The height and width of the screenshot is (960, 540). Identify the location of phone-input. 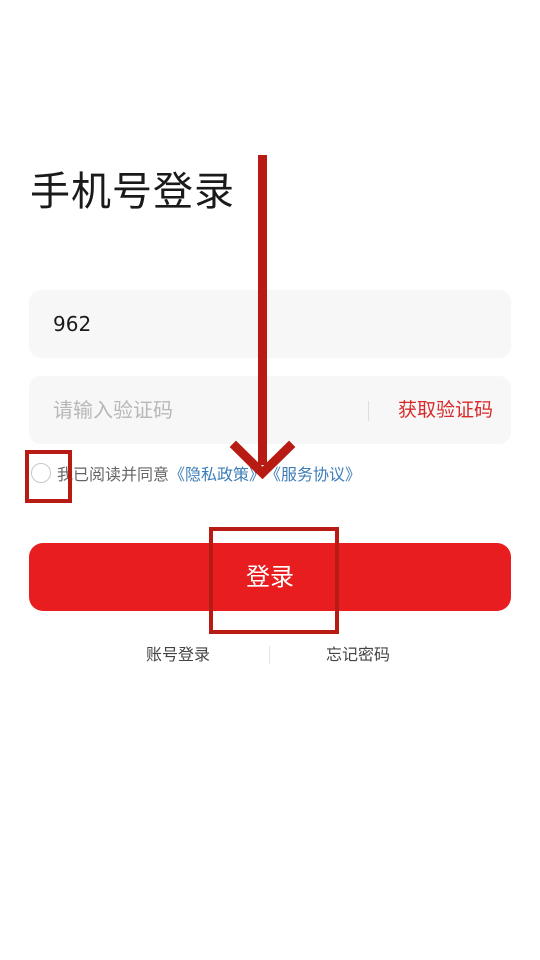
(268, 324).